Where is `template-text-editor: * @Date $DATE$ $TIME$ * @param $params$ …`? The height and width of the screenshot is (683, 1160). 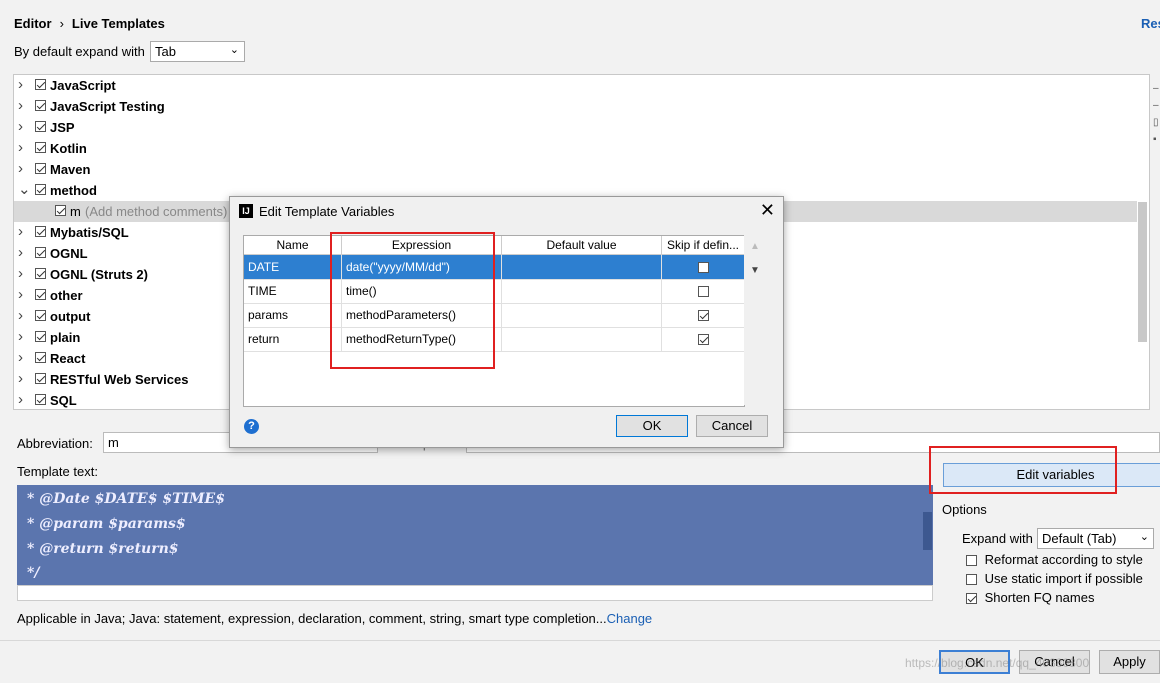 template-text-editor: * @Date $DATE$ $TIME$ * @param $params$ … is located at coordinates (475, 535).